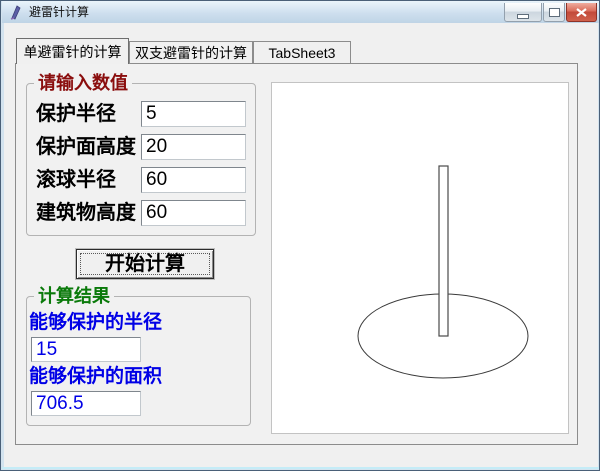 This screenshot has width=600, height=471. Describe the element at coordinates (193, 114) in the screenshot. I see `protection-radius-input` at that location.